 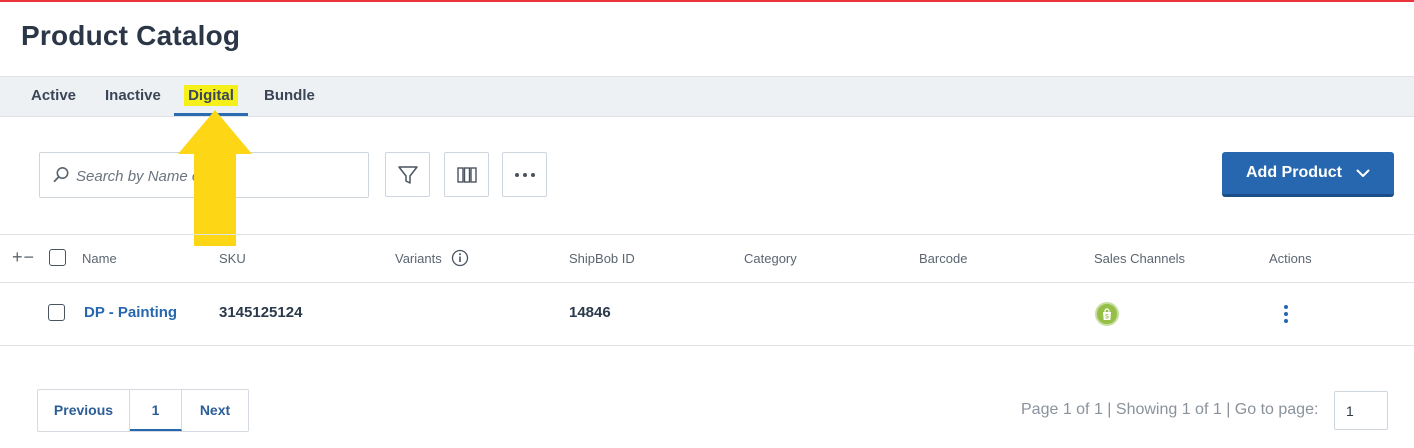 I want to click on add-product-label: Add Product, so click(x=1294, y=172).